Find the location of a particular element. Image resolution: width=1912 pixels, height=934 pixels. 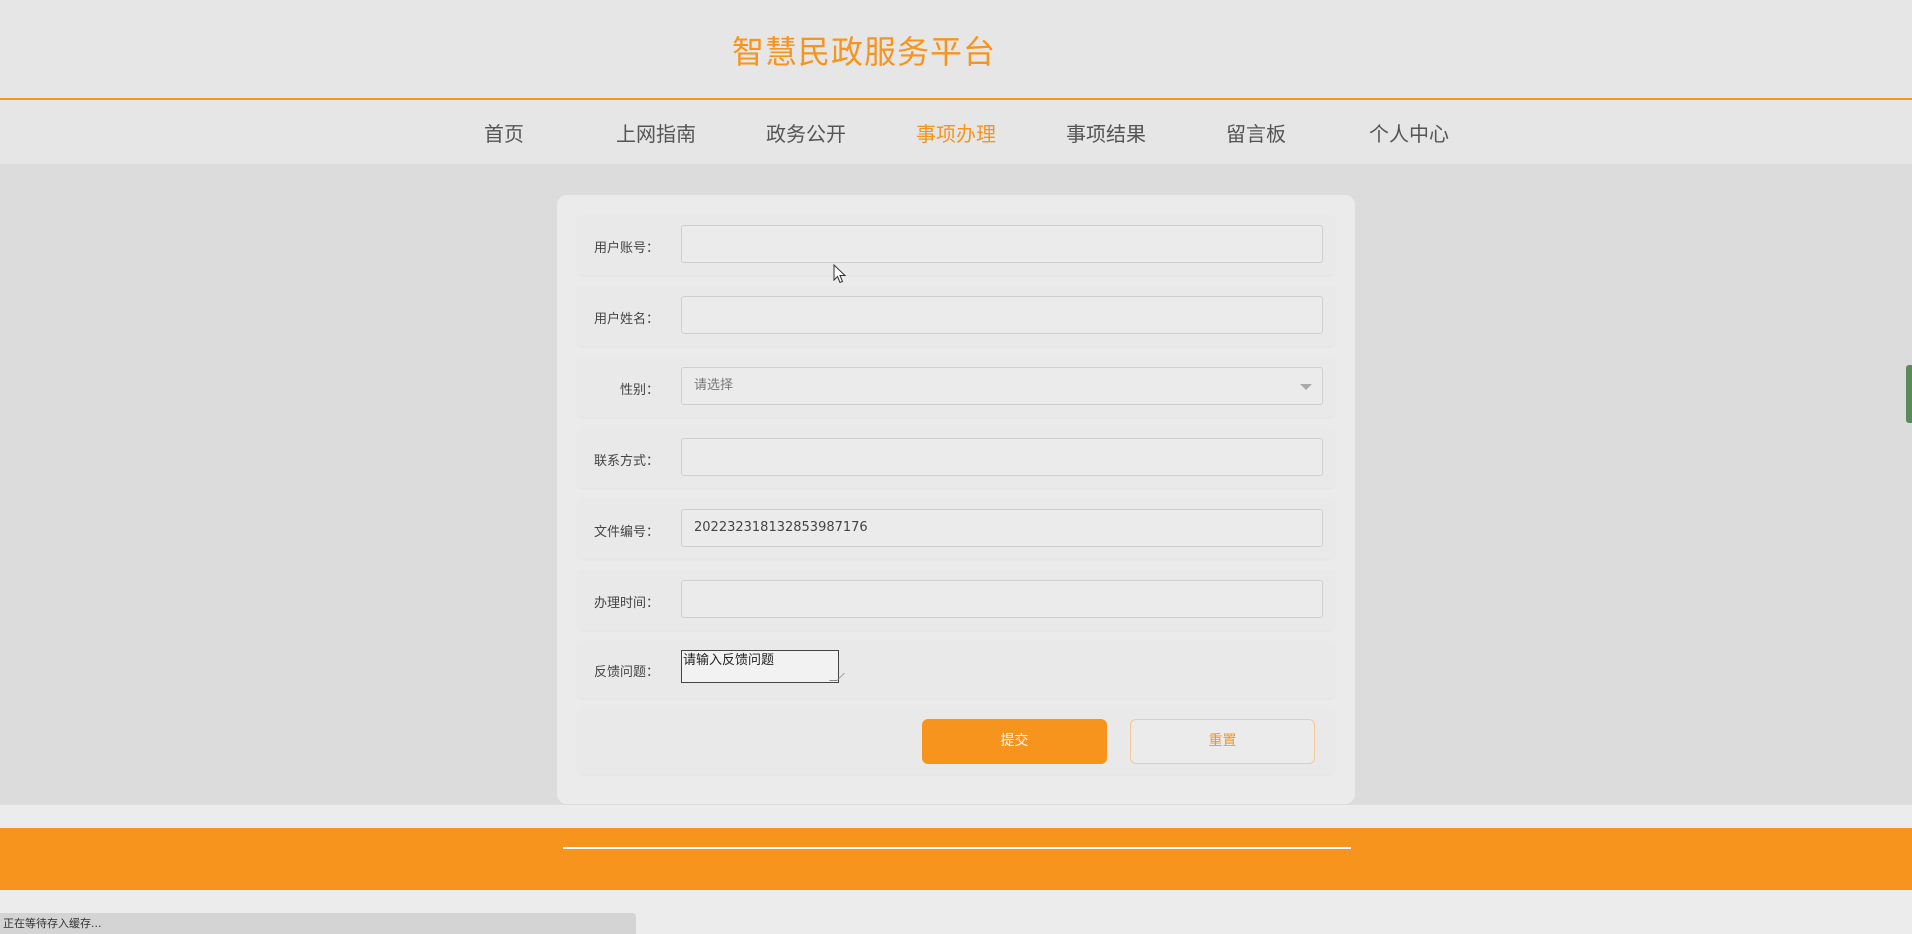

site-title: 智慧民政服务平台 is located at coordinates (864, 52).